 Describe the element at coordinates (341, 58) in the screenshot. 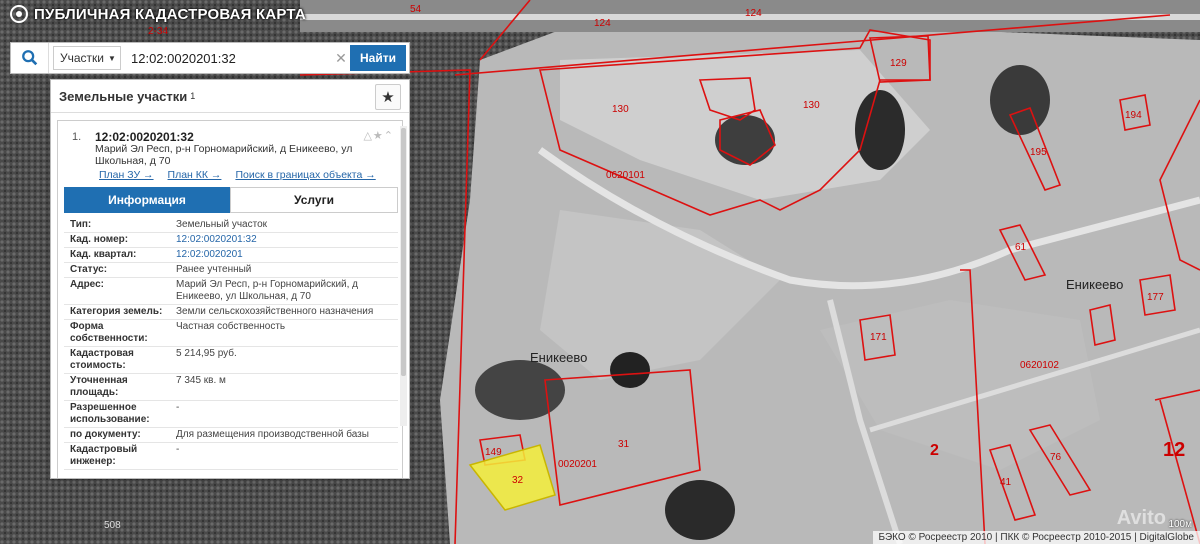

I see `clear-icon: ✕` at that location.